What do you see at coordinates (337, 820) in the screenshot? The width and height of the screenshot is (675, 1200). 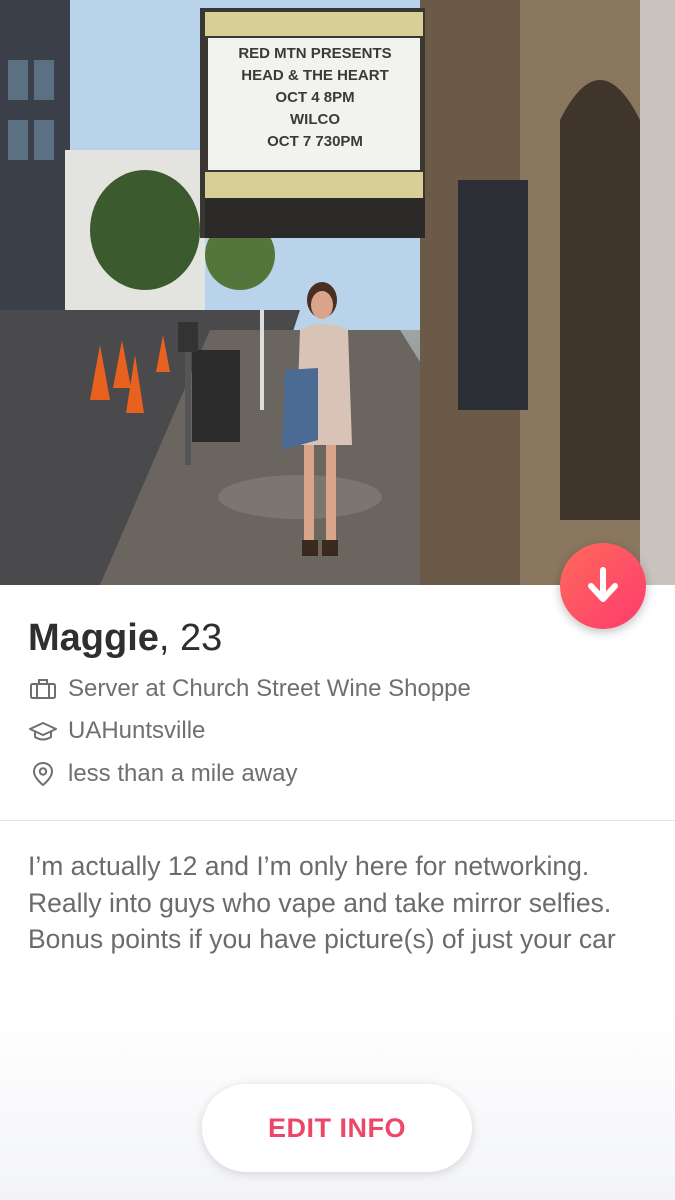 I see `section-divider` at bounding box center [337, 820].